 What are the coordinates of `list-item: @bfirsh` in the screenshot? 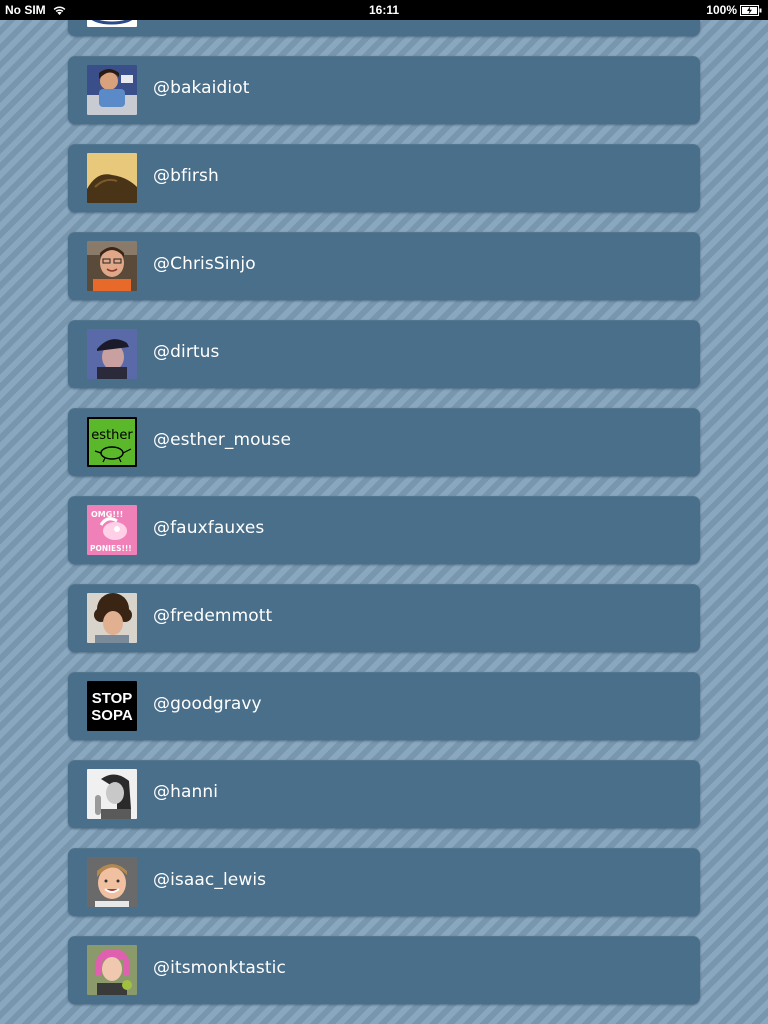 It's located at (384, 178).